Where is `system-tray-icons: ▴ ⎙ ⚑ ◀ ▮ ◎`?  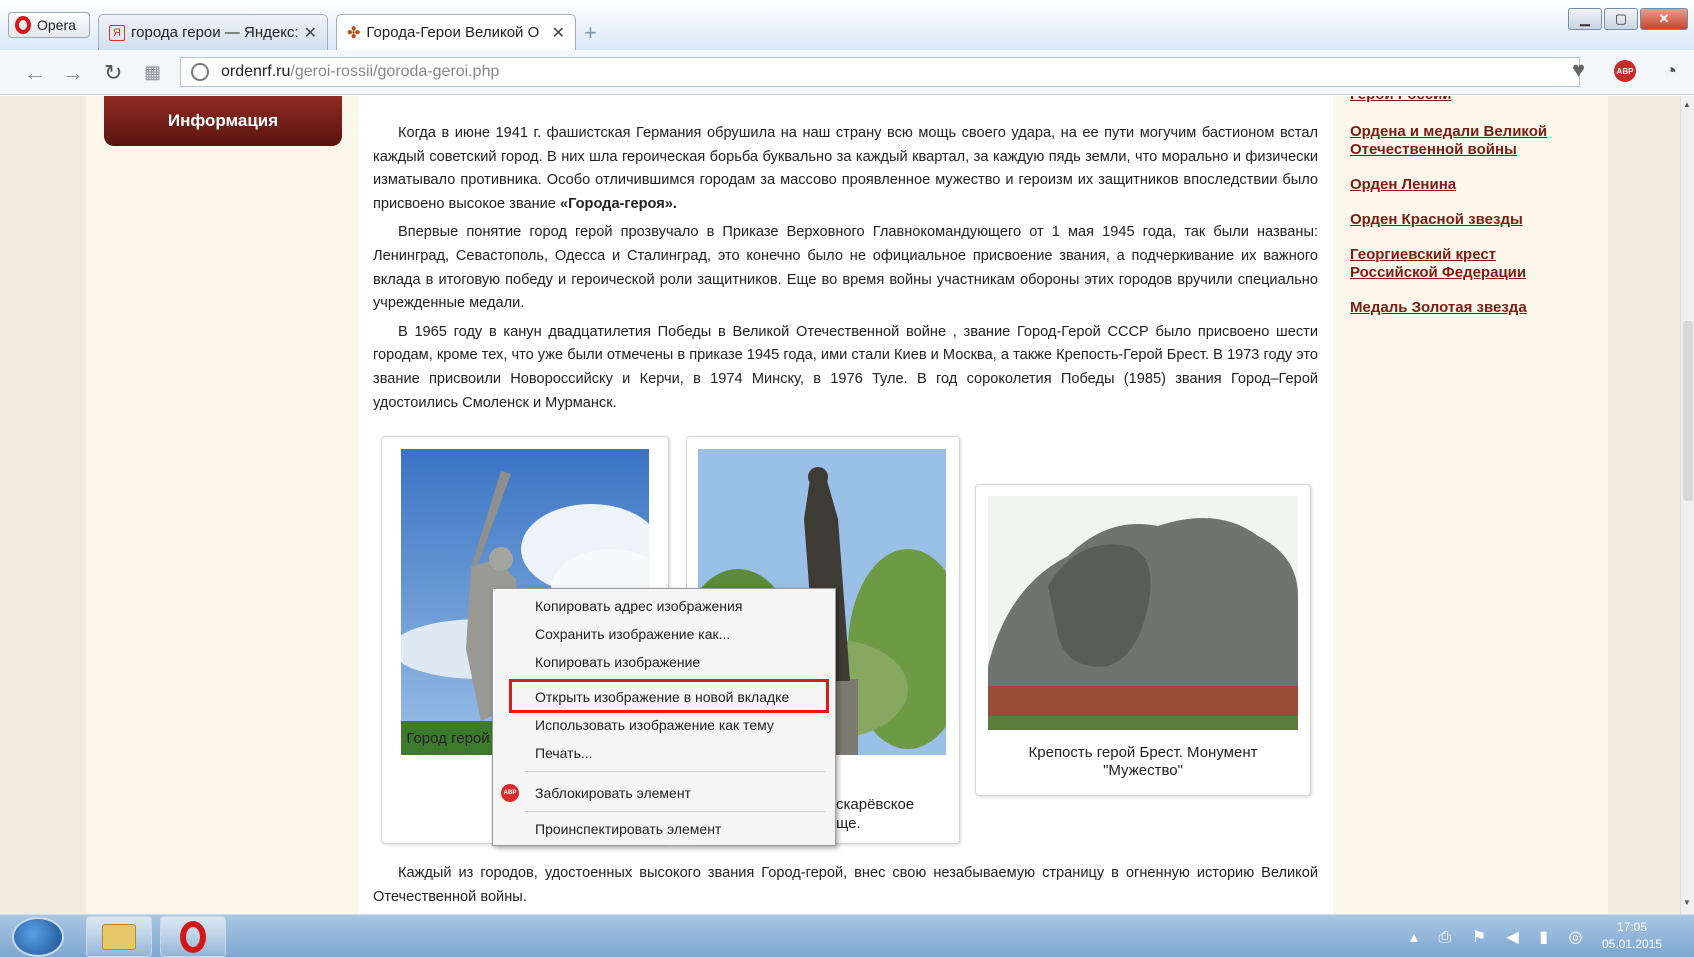
system-tray-icons: ▴ ⎙ ⚑ ◀ ▮ ◎ is located at coordinates (1500, 937).